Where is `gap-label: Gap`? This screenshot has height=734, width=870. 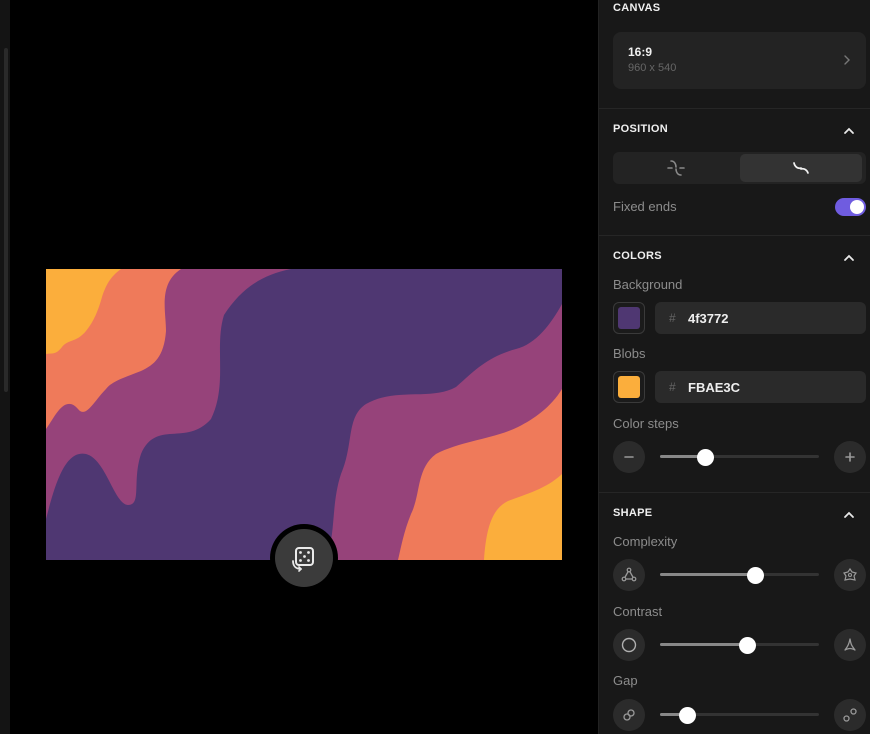
gap-label: Gap is located at coordinates (625, 680).